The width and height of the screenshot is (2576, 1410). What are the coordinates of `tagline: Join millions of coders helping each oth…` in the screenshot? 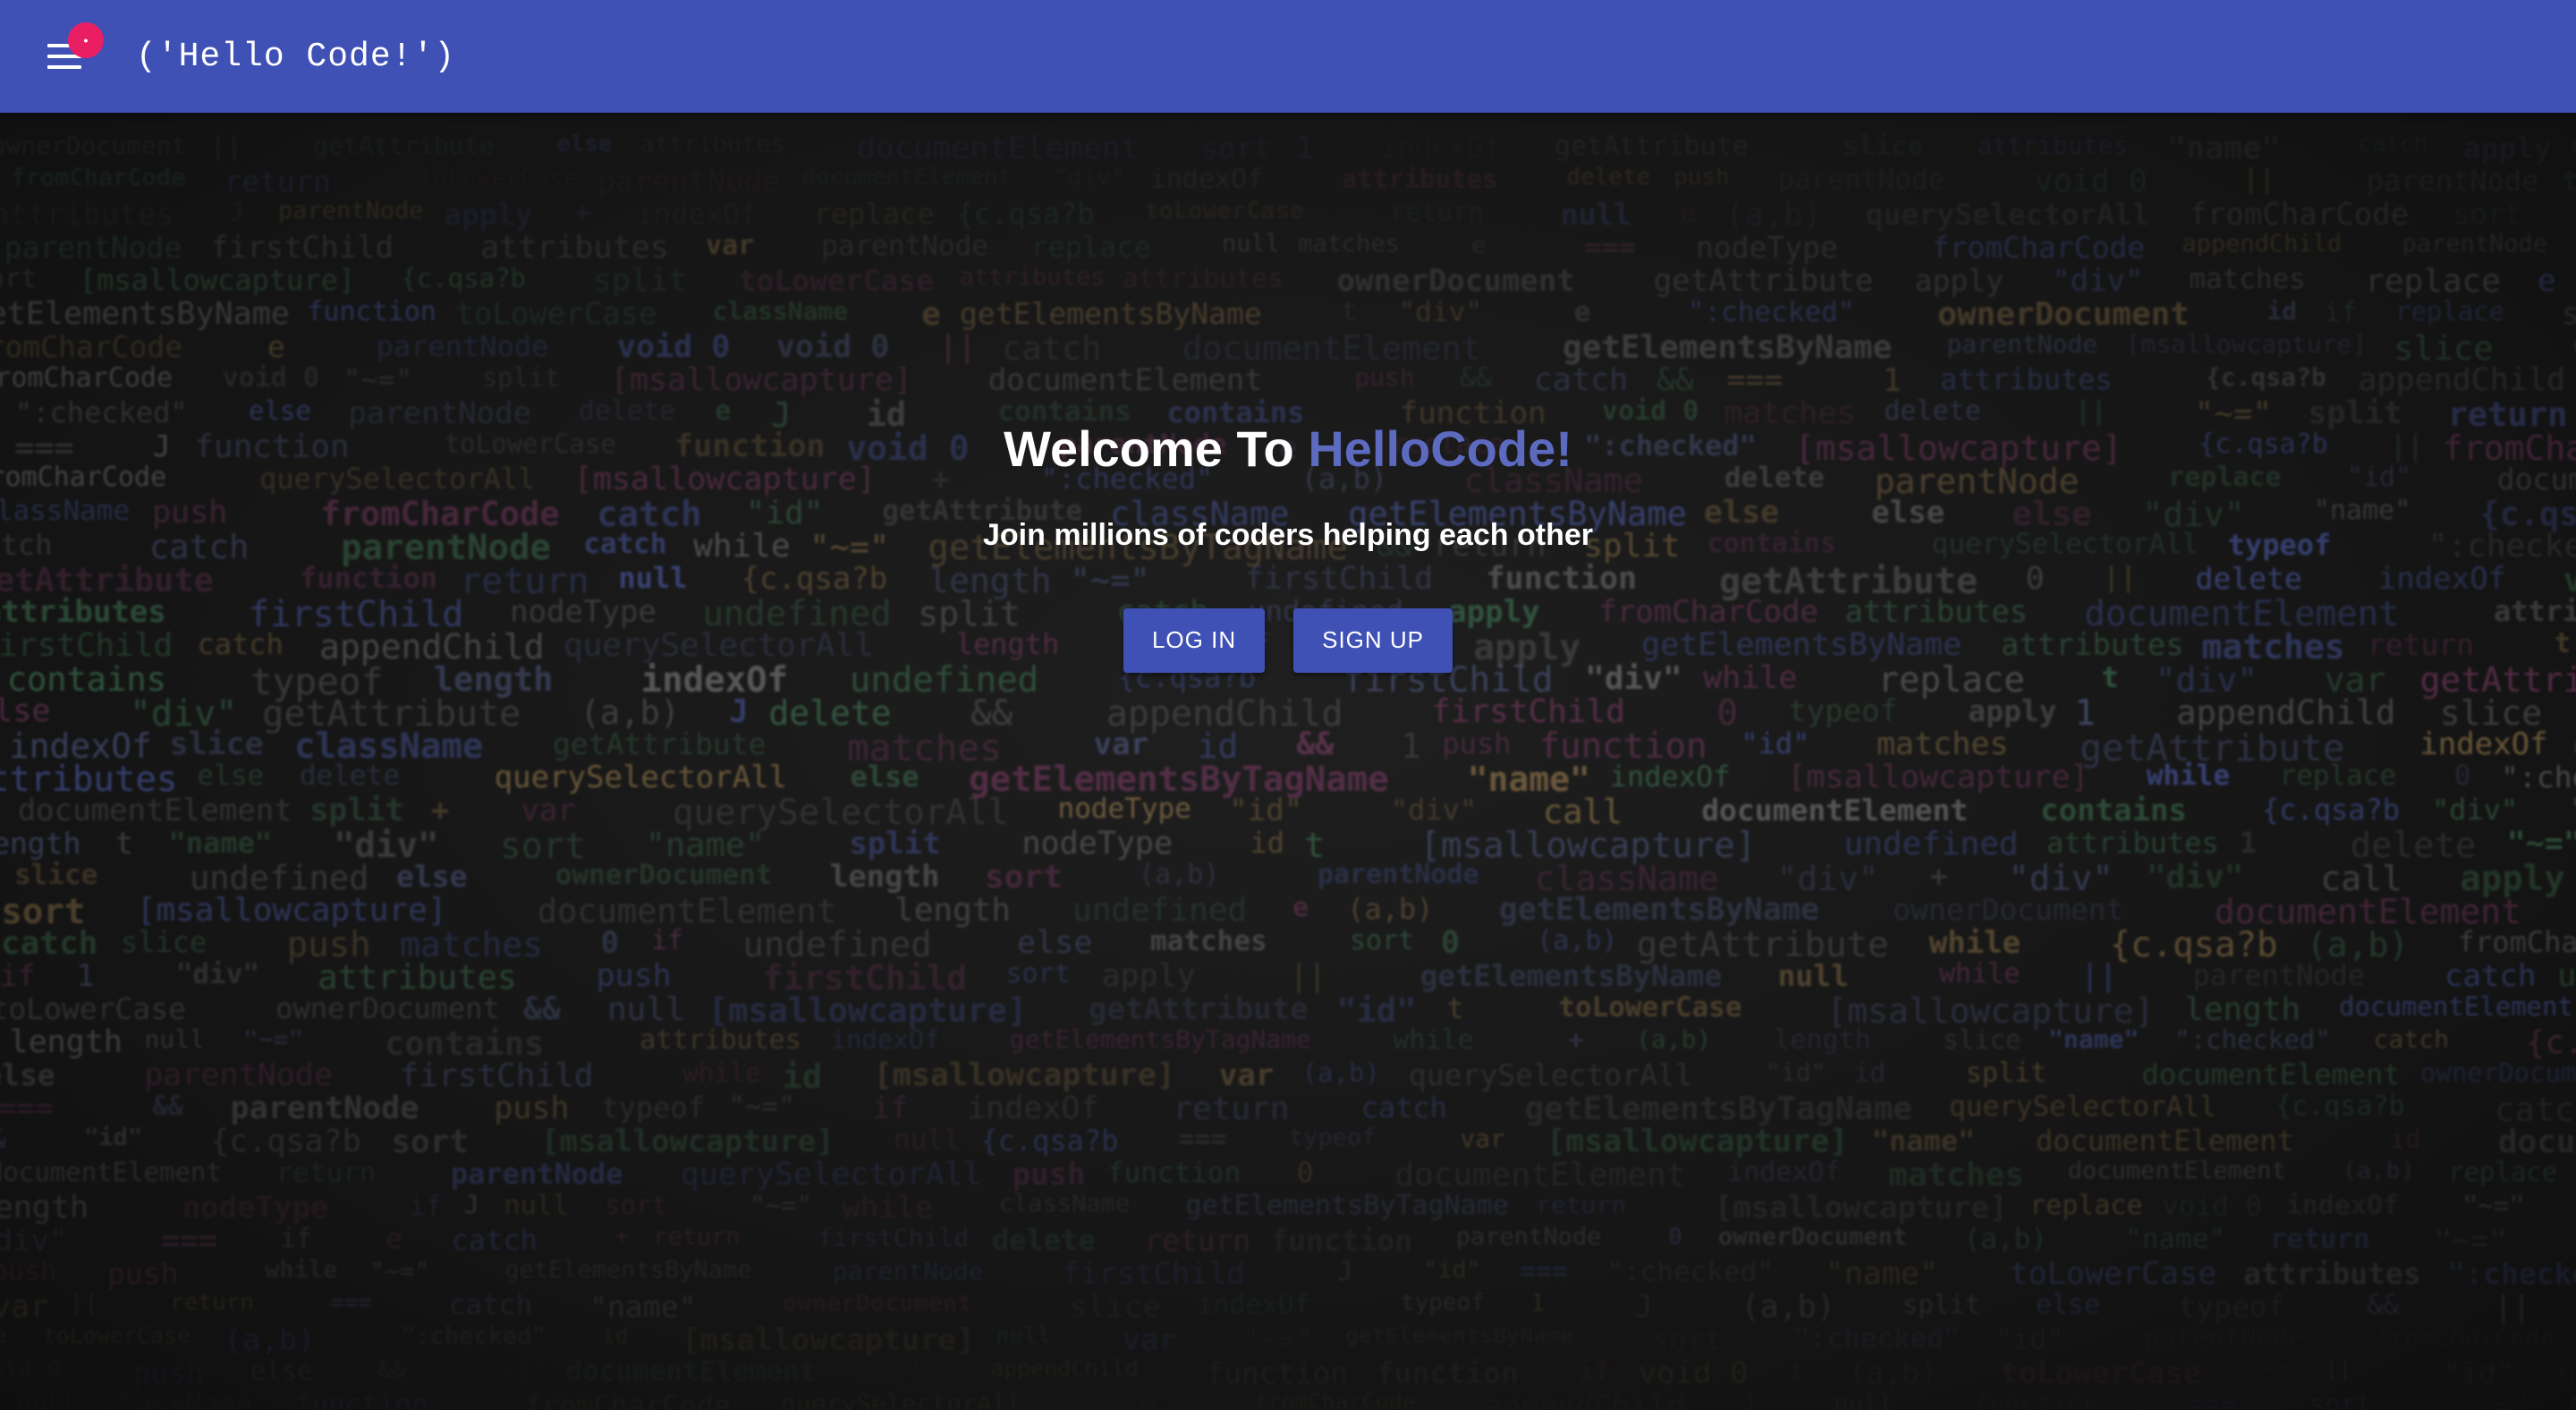 It's located at (1288, 535).